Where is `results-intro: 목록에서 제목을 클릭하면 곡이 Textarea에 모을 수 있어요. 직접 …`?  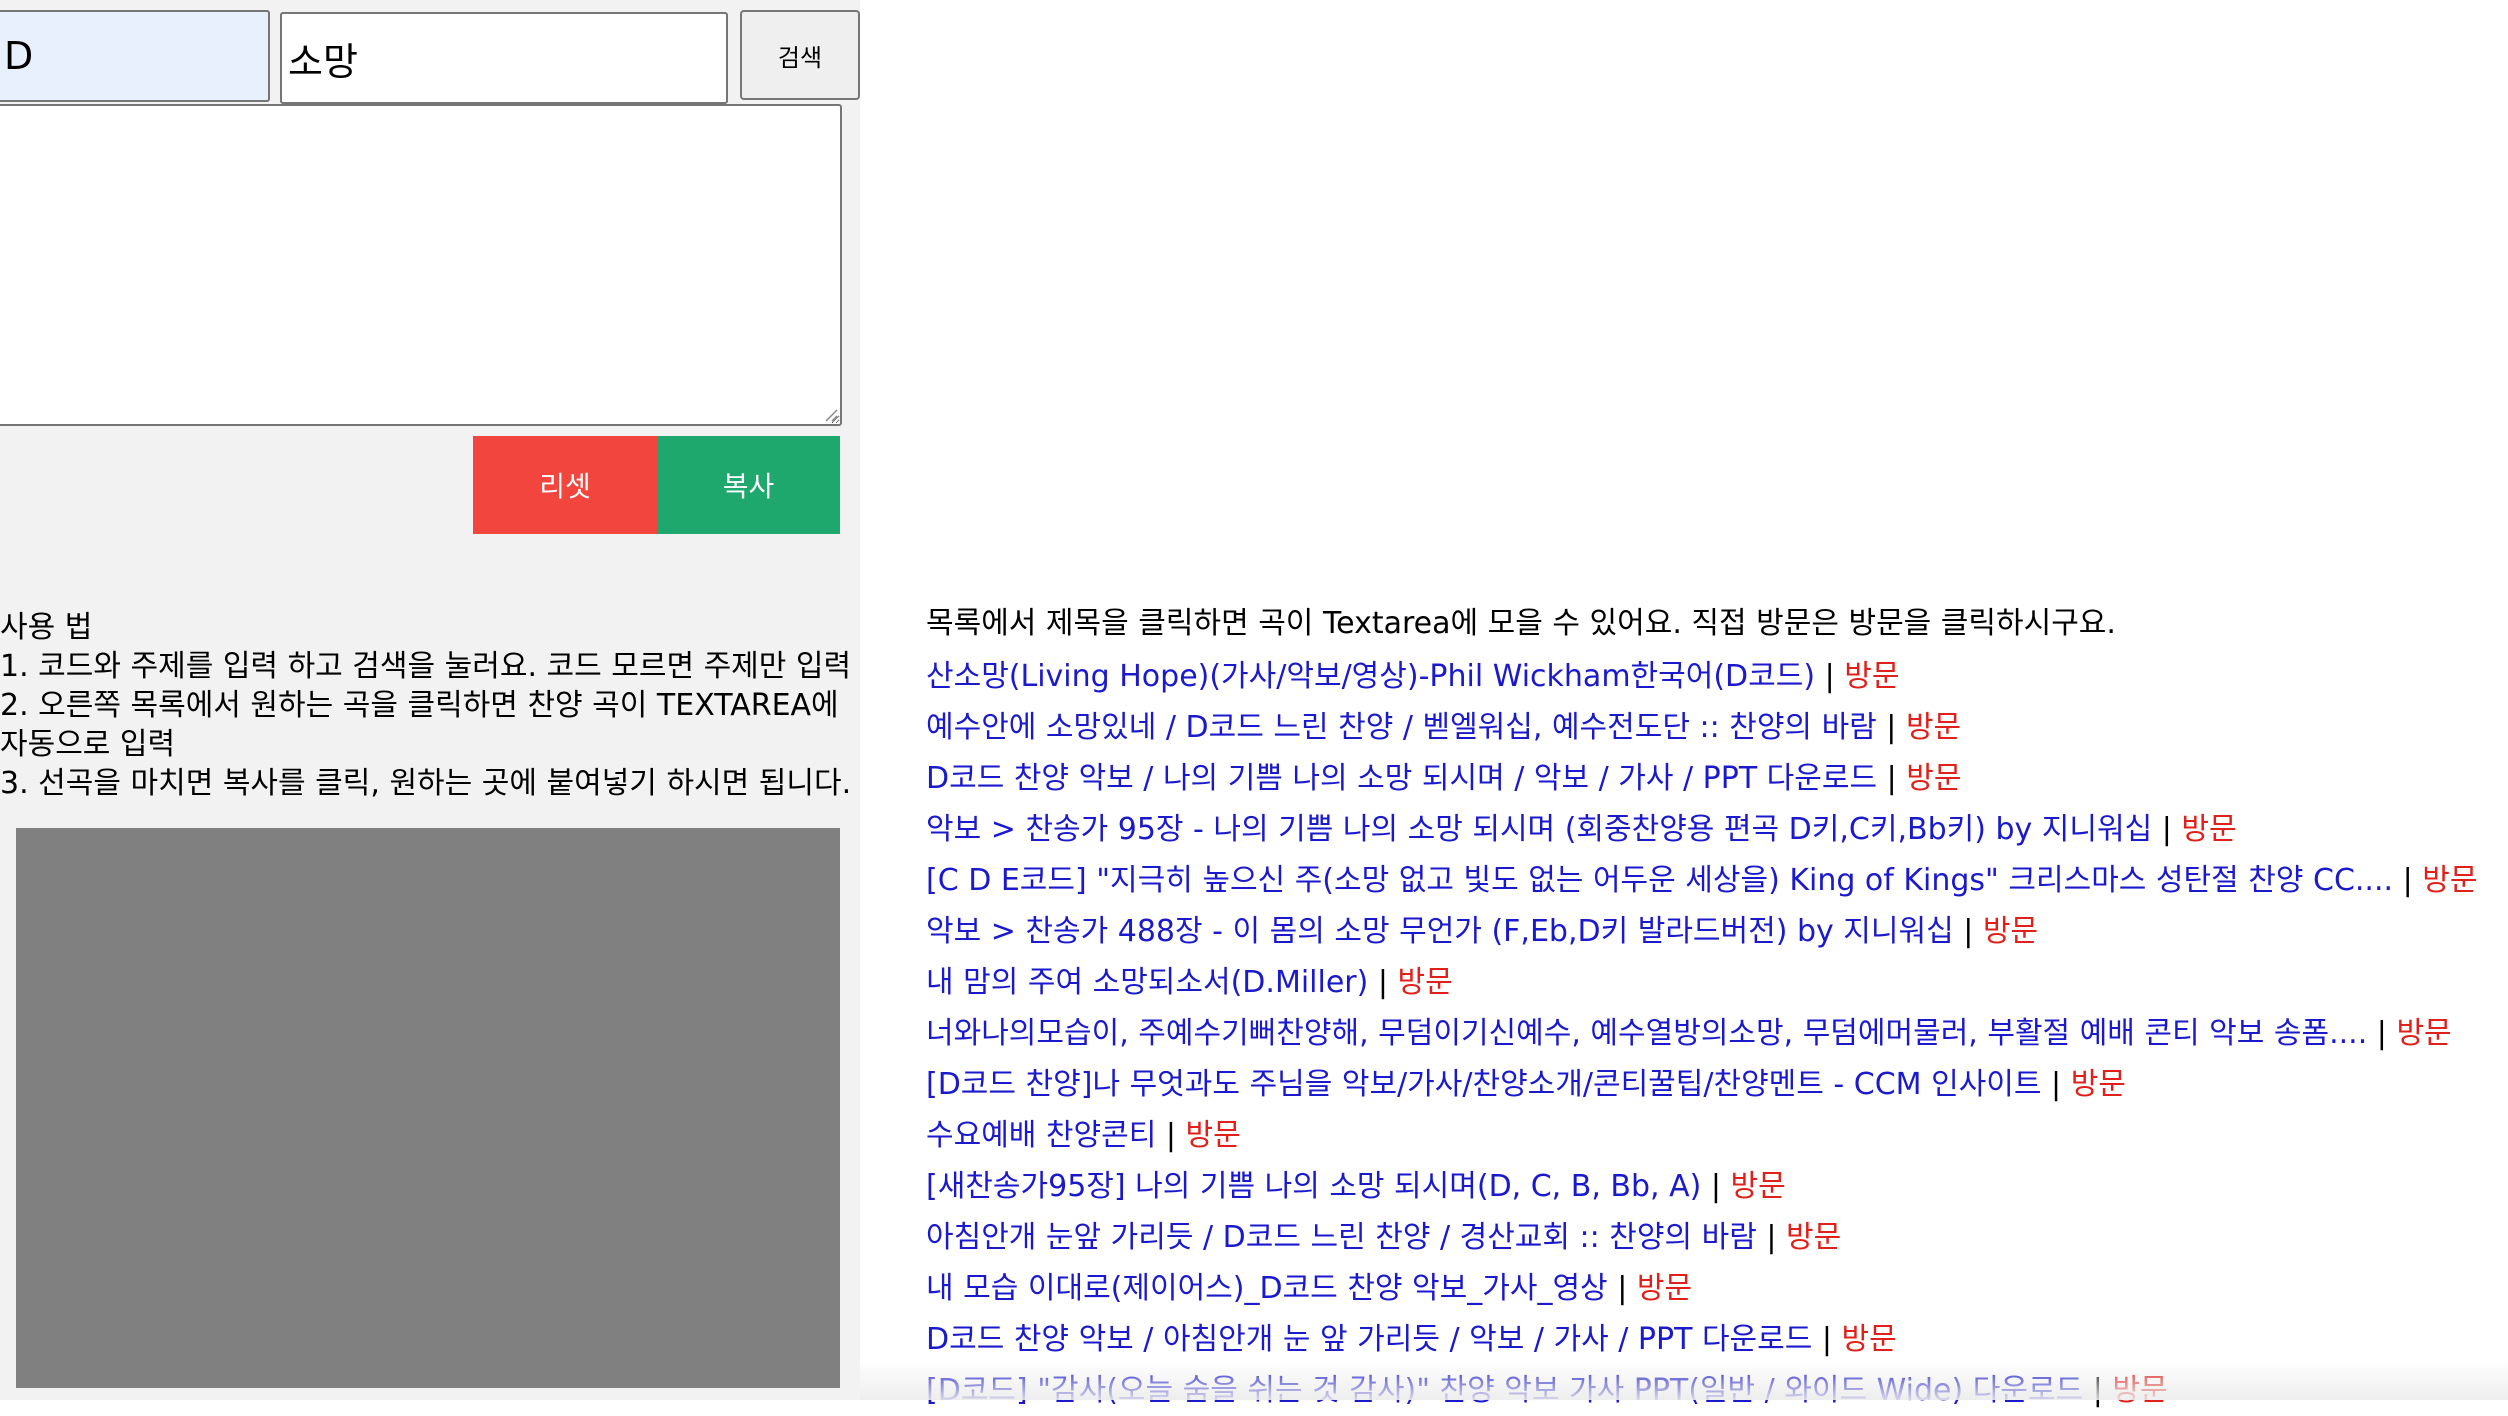
results-intro: 목록에서 제목을 클릭하면 곡이 Textarea에 모을 수 있어요. 직접 … is located at coordinates (1521, 623).